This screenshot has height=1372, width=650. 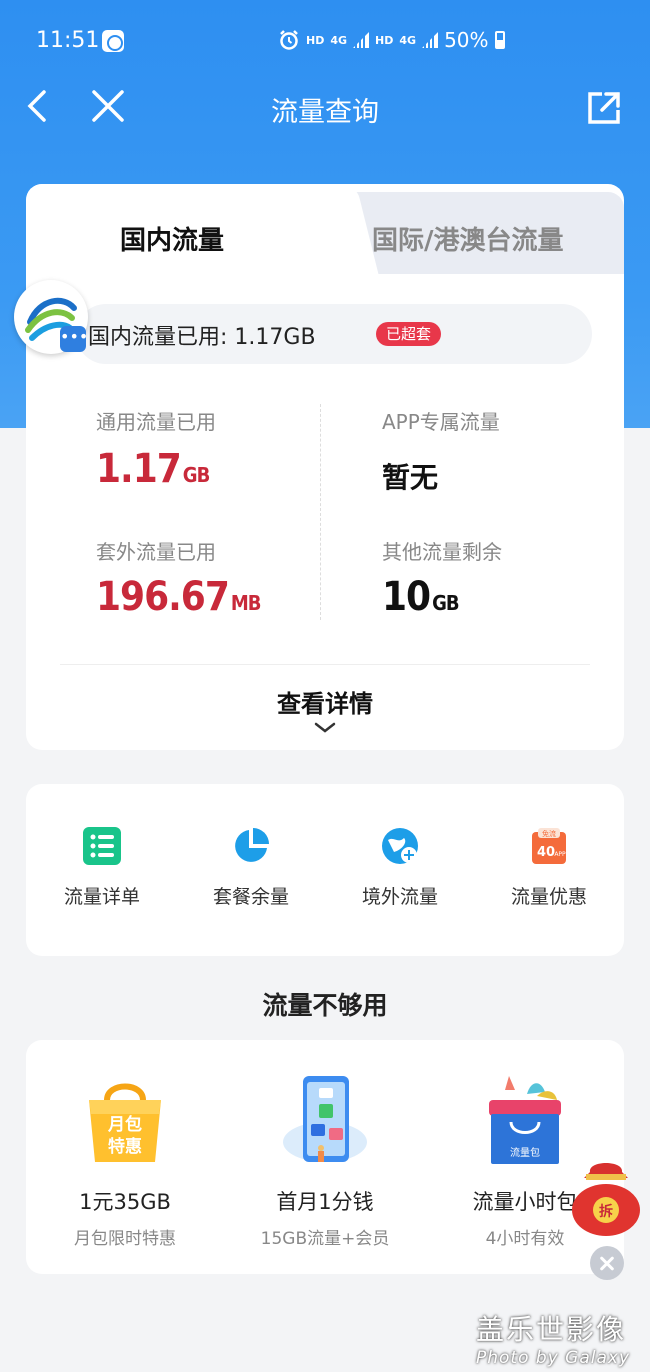 I want to click on detail-divider, so click(x=325, y=664).